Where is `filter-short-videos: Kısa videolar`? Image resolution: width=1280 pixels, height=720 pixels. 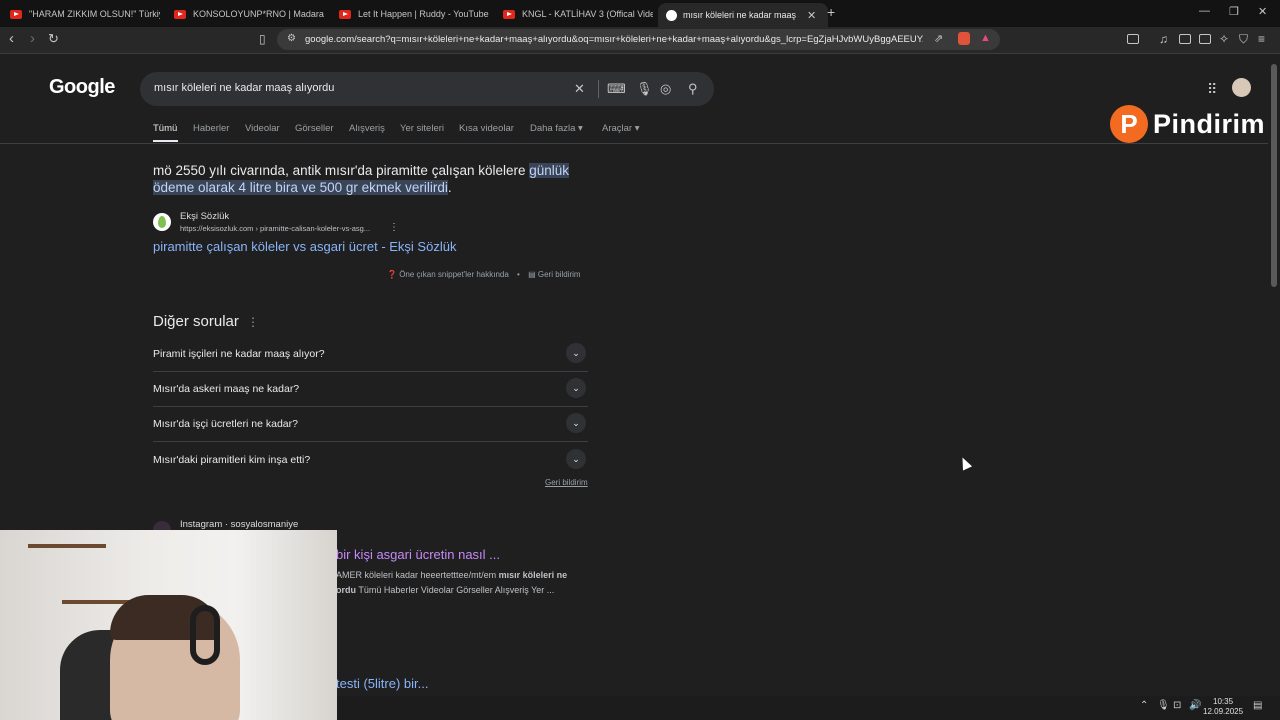 filter-short-videos: Kısa videolar is located at coordinates (486, 128).